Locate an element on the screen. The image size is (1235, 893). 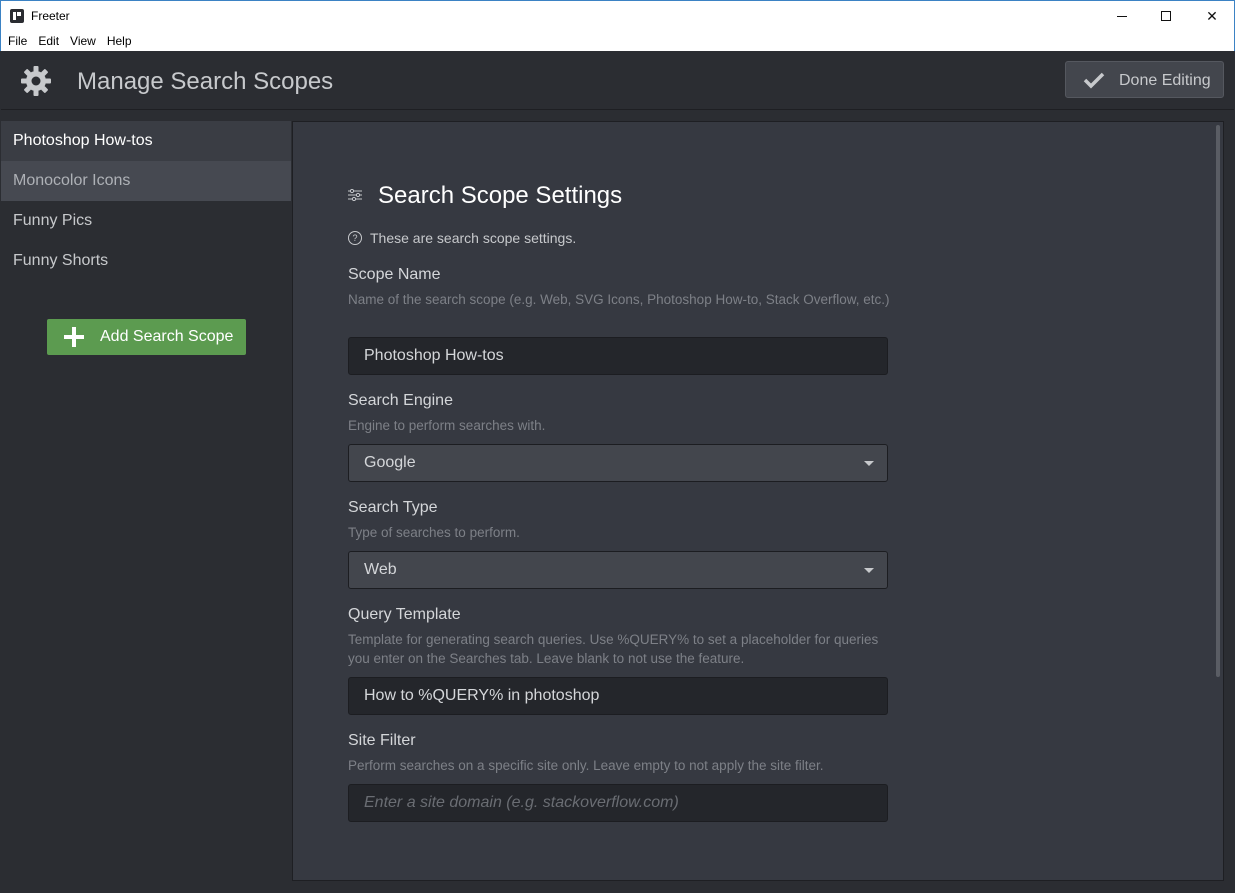
site-filter-label: Site Filter is located at coordinates (382, 740).